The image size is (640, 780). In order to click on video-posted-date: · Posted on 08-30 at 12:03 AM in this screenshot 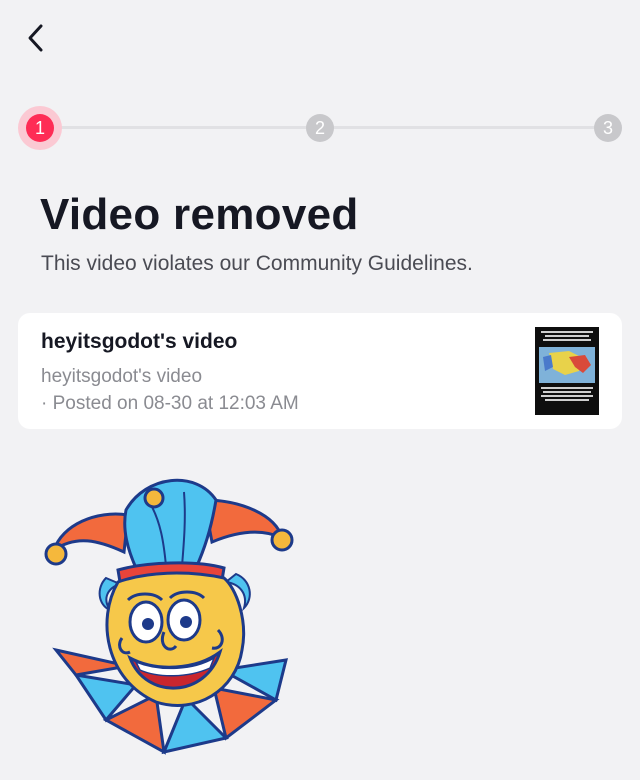, I will do `click(170, 403)`.